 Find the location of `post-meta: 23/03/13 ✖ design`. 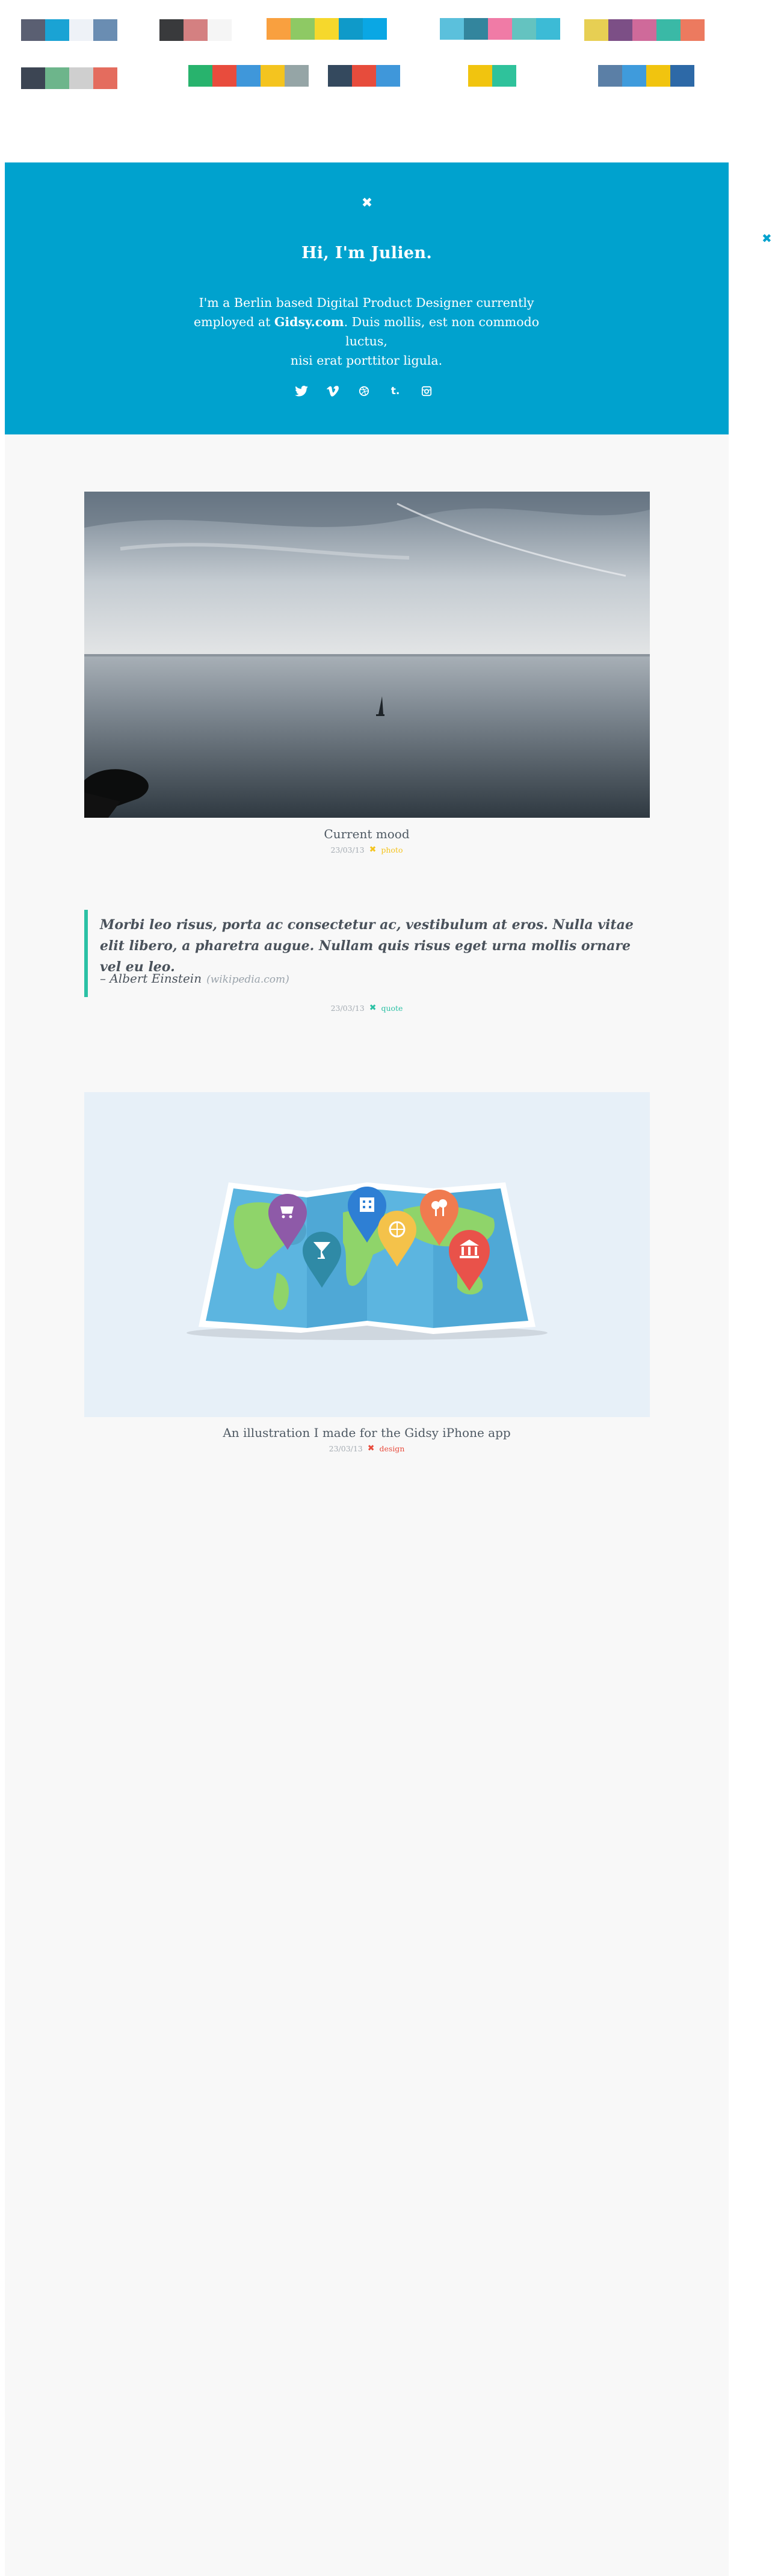

post-meta: 23/03/13 ✖ design is located at coordinates (367, 1448).